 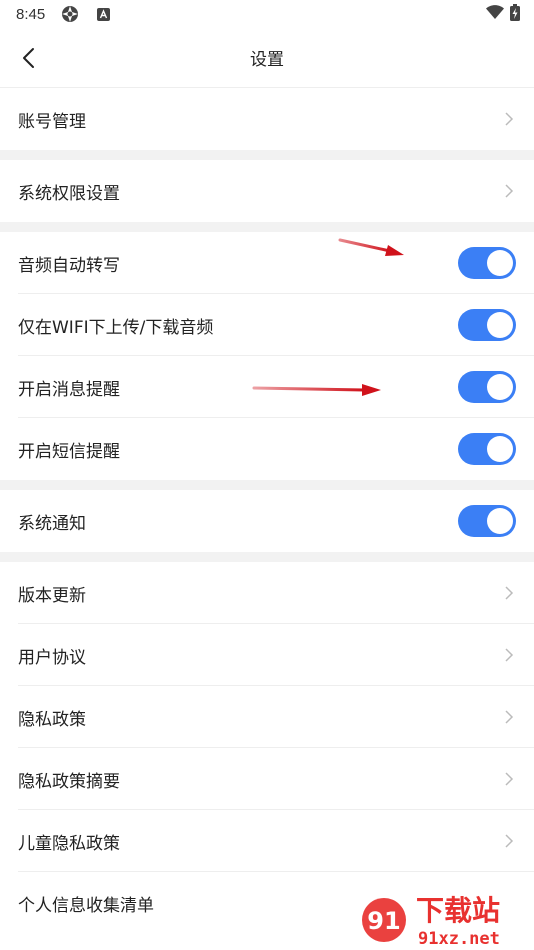 I want to click on watermark-brand-mark: 91, so click(x=383, y=921).